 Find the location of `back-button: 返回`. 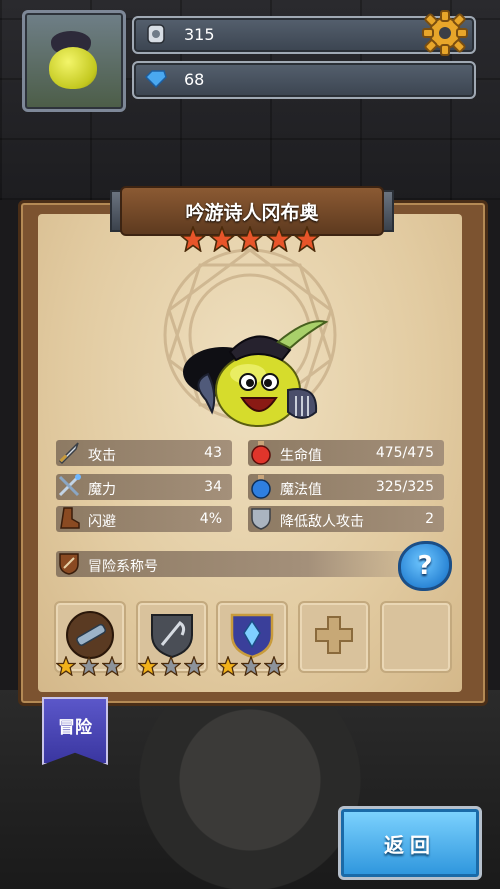

back-button: 返回 is located at coordinates (410, 843).